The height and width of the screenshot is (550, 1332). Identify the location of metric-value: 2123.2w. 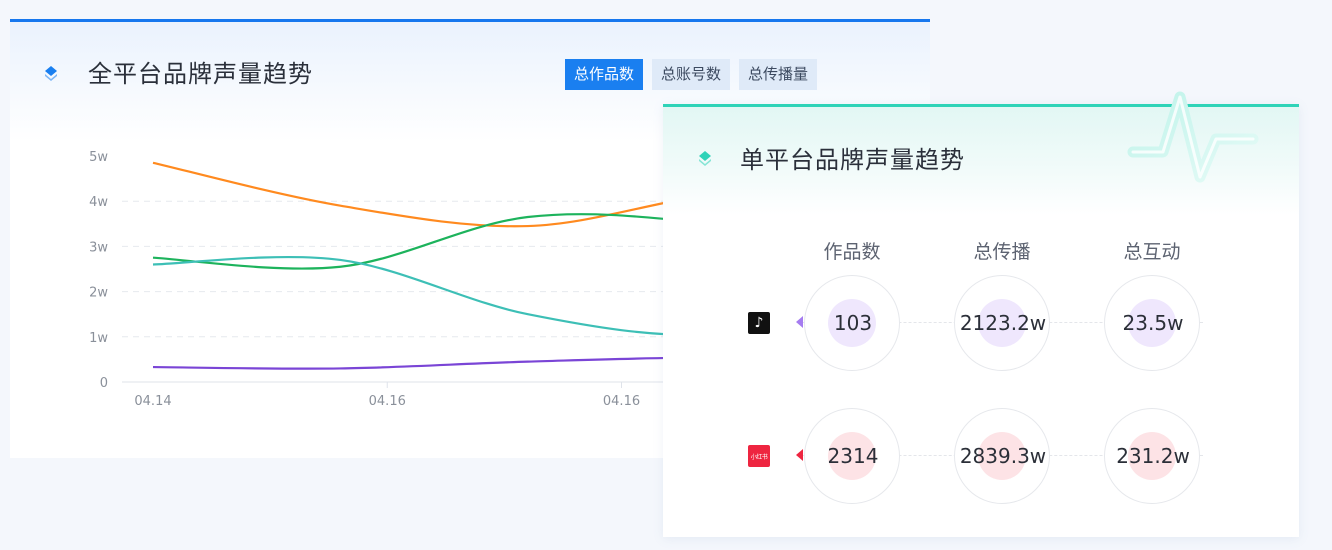
(1003, 323).